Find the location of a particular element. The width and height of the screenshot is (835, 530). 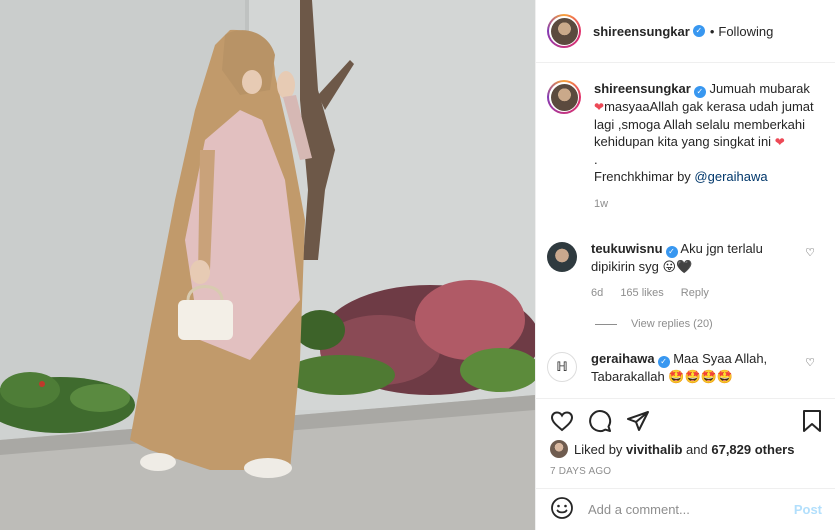

post-button: Post is located at coordinates (808, 509).